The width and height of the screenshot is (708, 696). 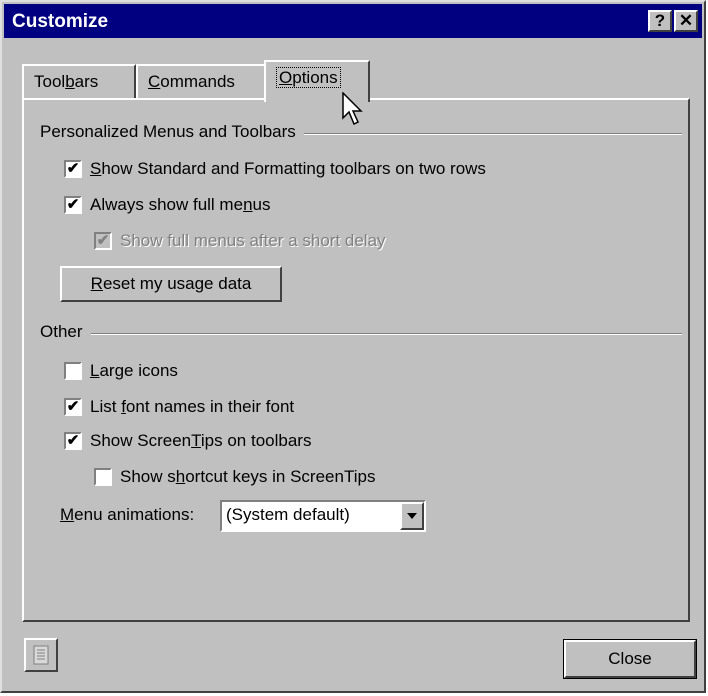 I want to click on other-group-header: Other, so click(x=361, y=332).